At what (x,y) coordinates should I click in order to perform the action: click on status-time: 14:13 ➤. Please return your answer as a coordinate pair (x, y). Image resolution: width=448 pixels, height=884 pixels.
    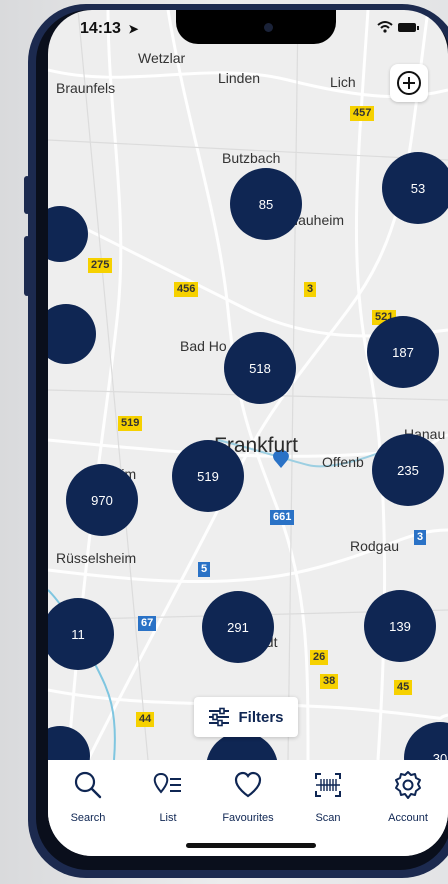
    Looking at the image, I should click on (109, 28).